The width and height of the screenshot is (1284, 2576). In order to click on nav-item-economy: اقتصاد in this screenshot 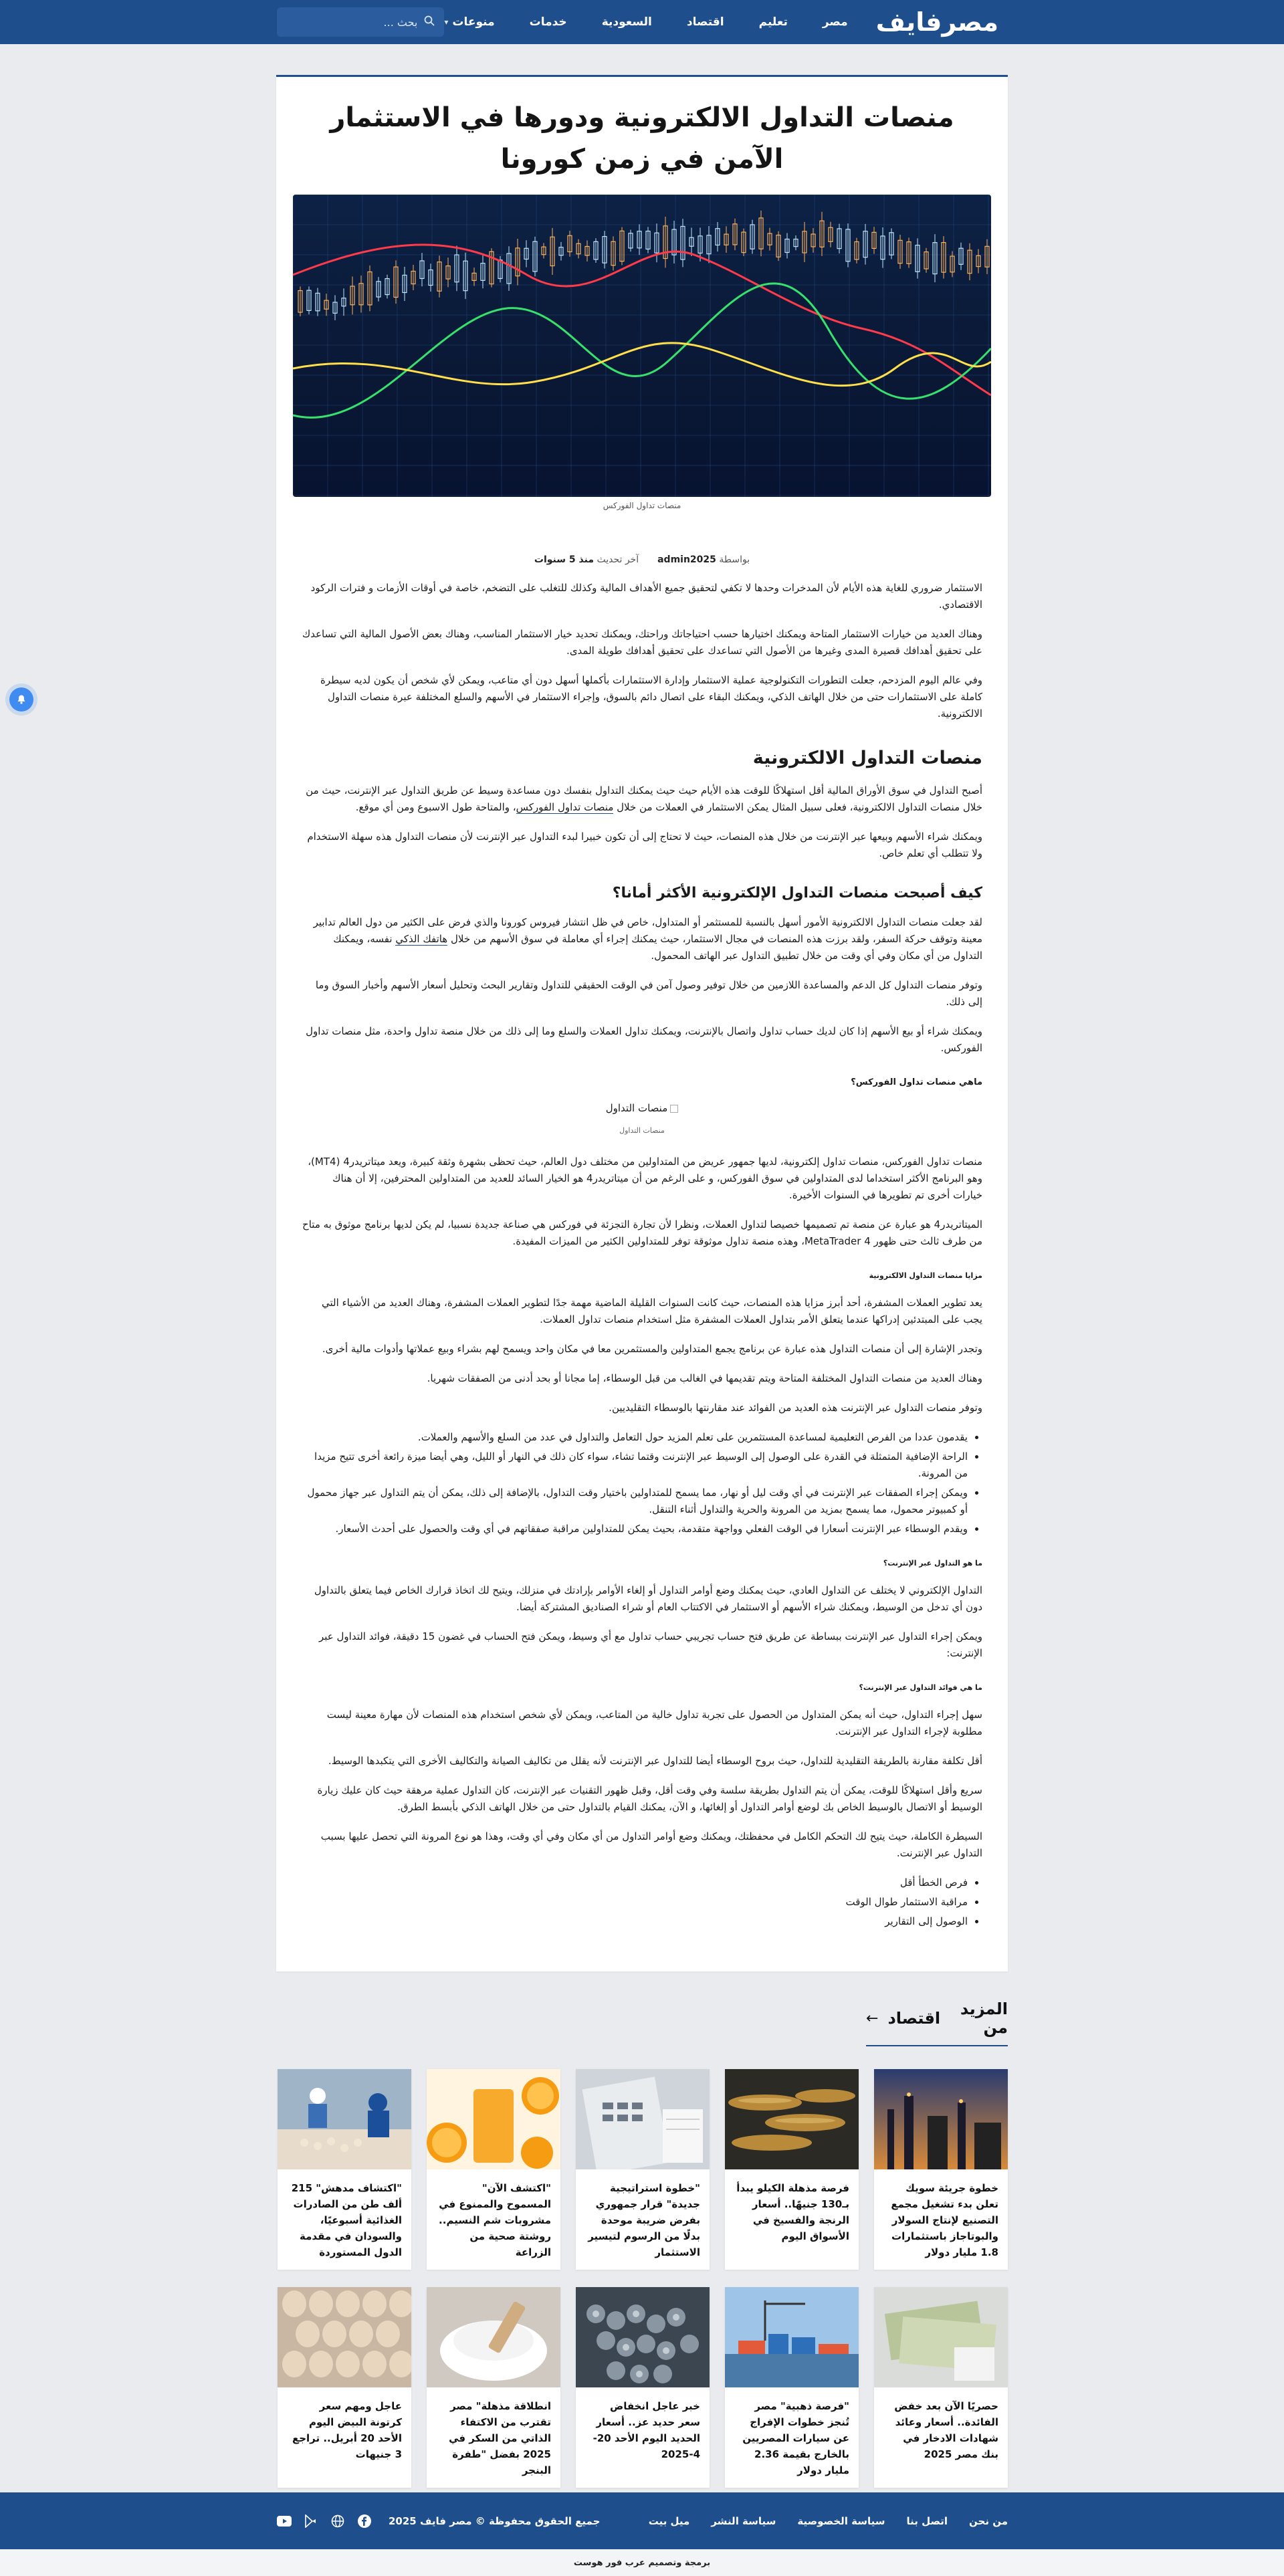, I will do `click(705, 22)`.